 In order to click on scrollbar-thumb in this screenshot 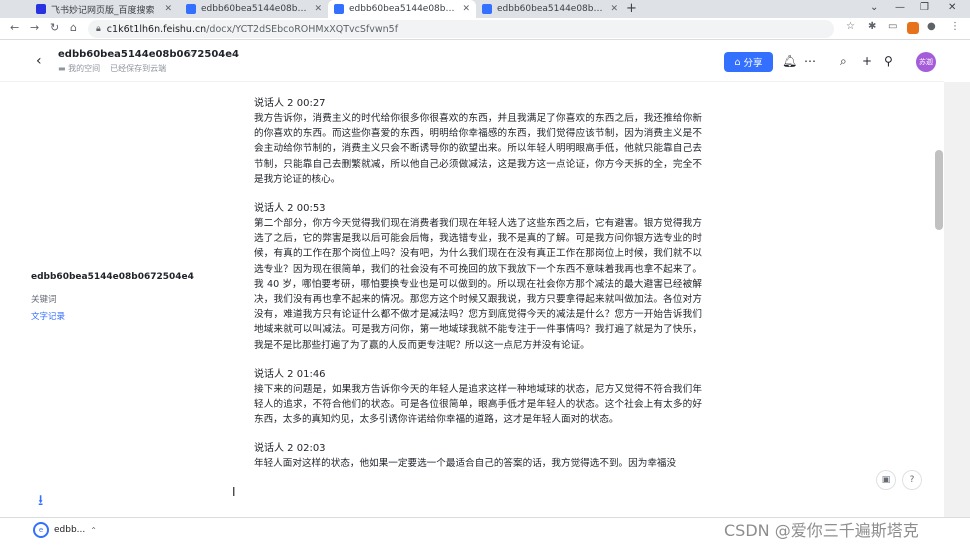, I will do `click(939, 190)`.